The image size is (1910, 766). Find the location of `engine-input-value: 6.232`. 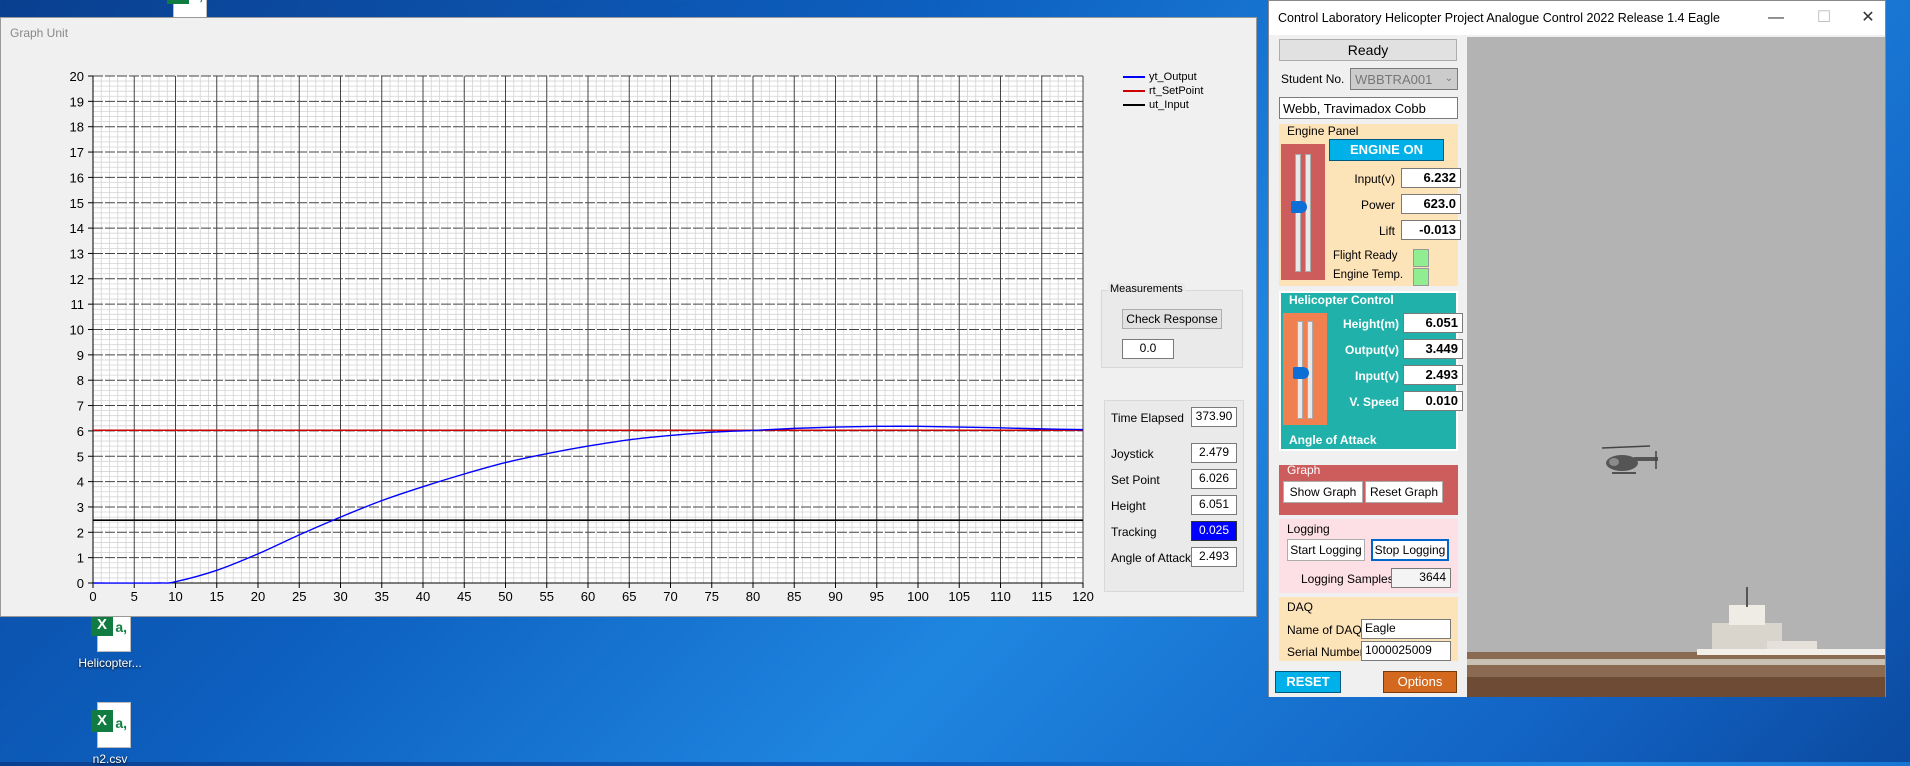

engine-input-value: 6.232 is located at coordinates (1431, 178).